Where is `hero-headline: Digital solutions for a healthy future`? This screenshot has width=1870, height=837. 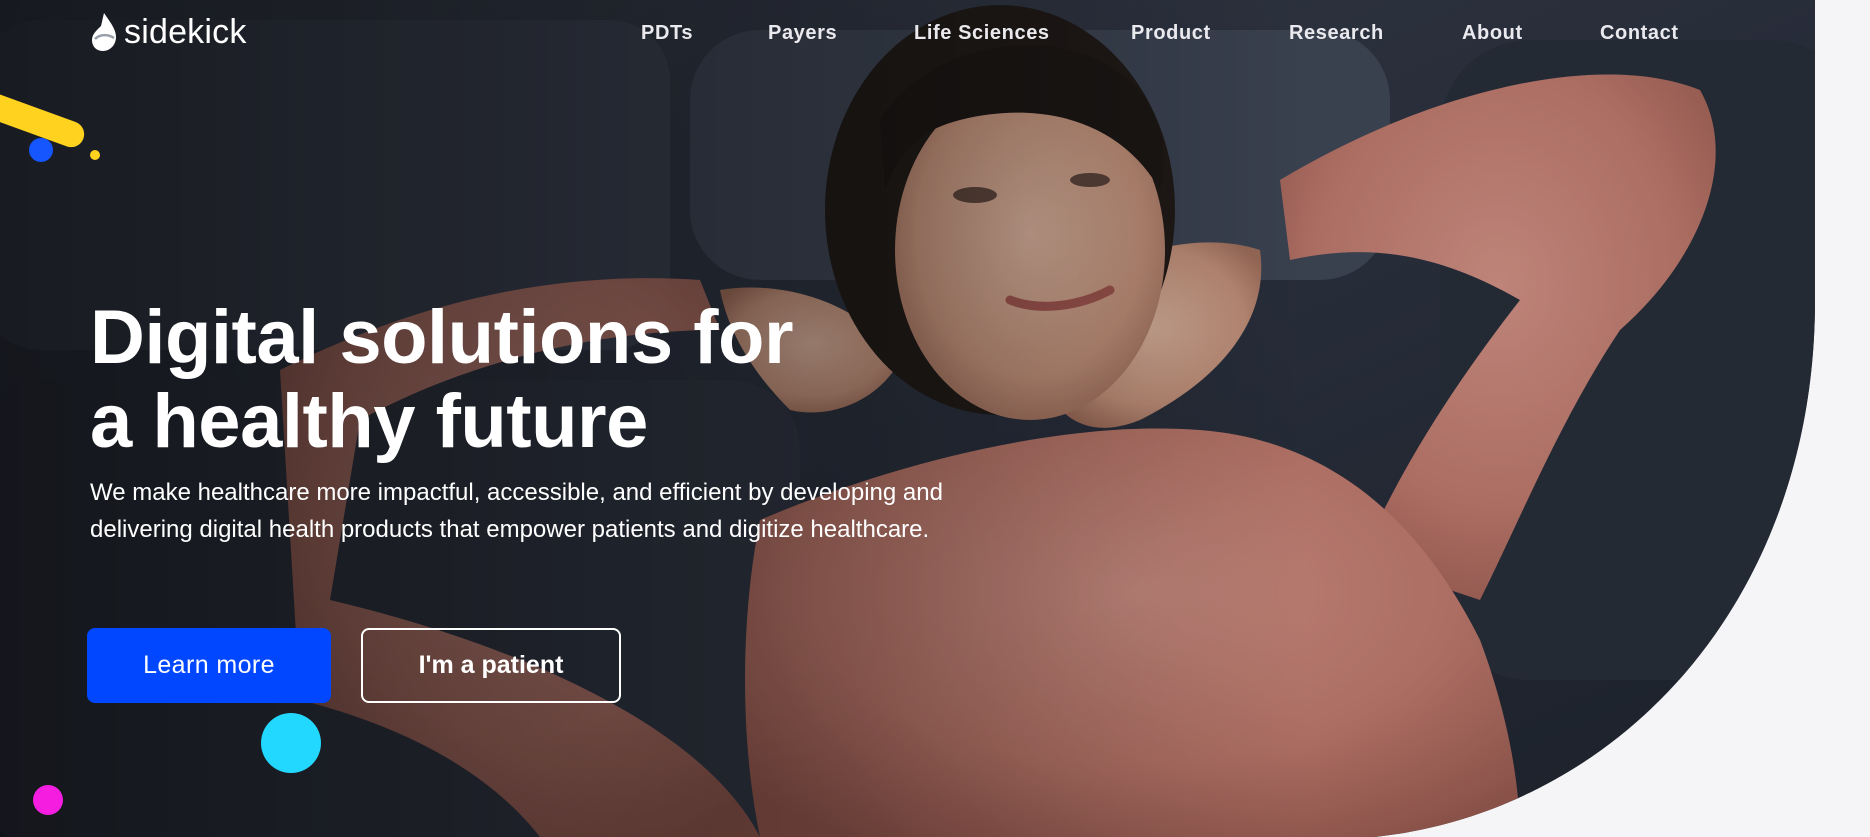 hero-headline: Digital solutions for a healthy future is located at coordinates (442, 379).